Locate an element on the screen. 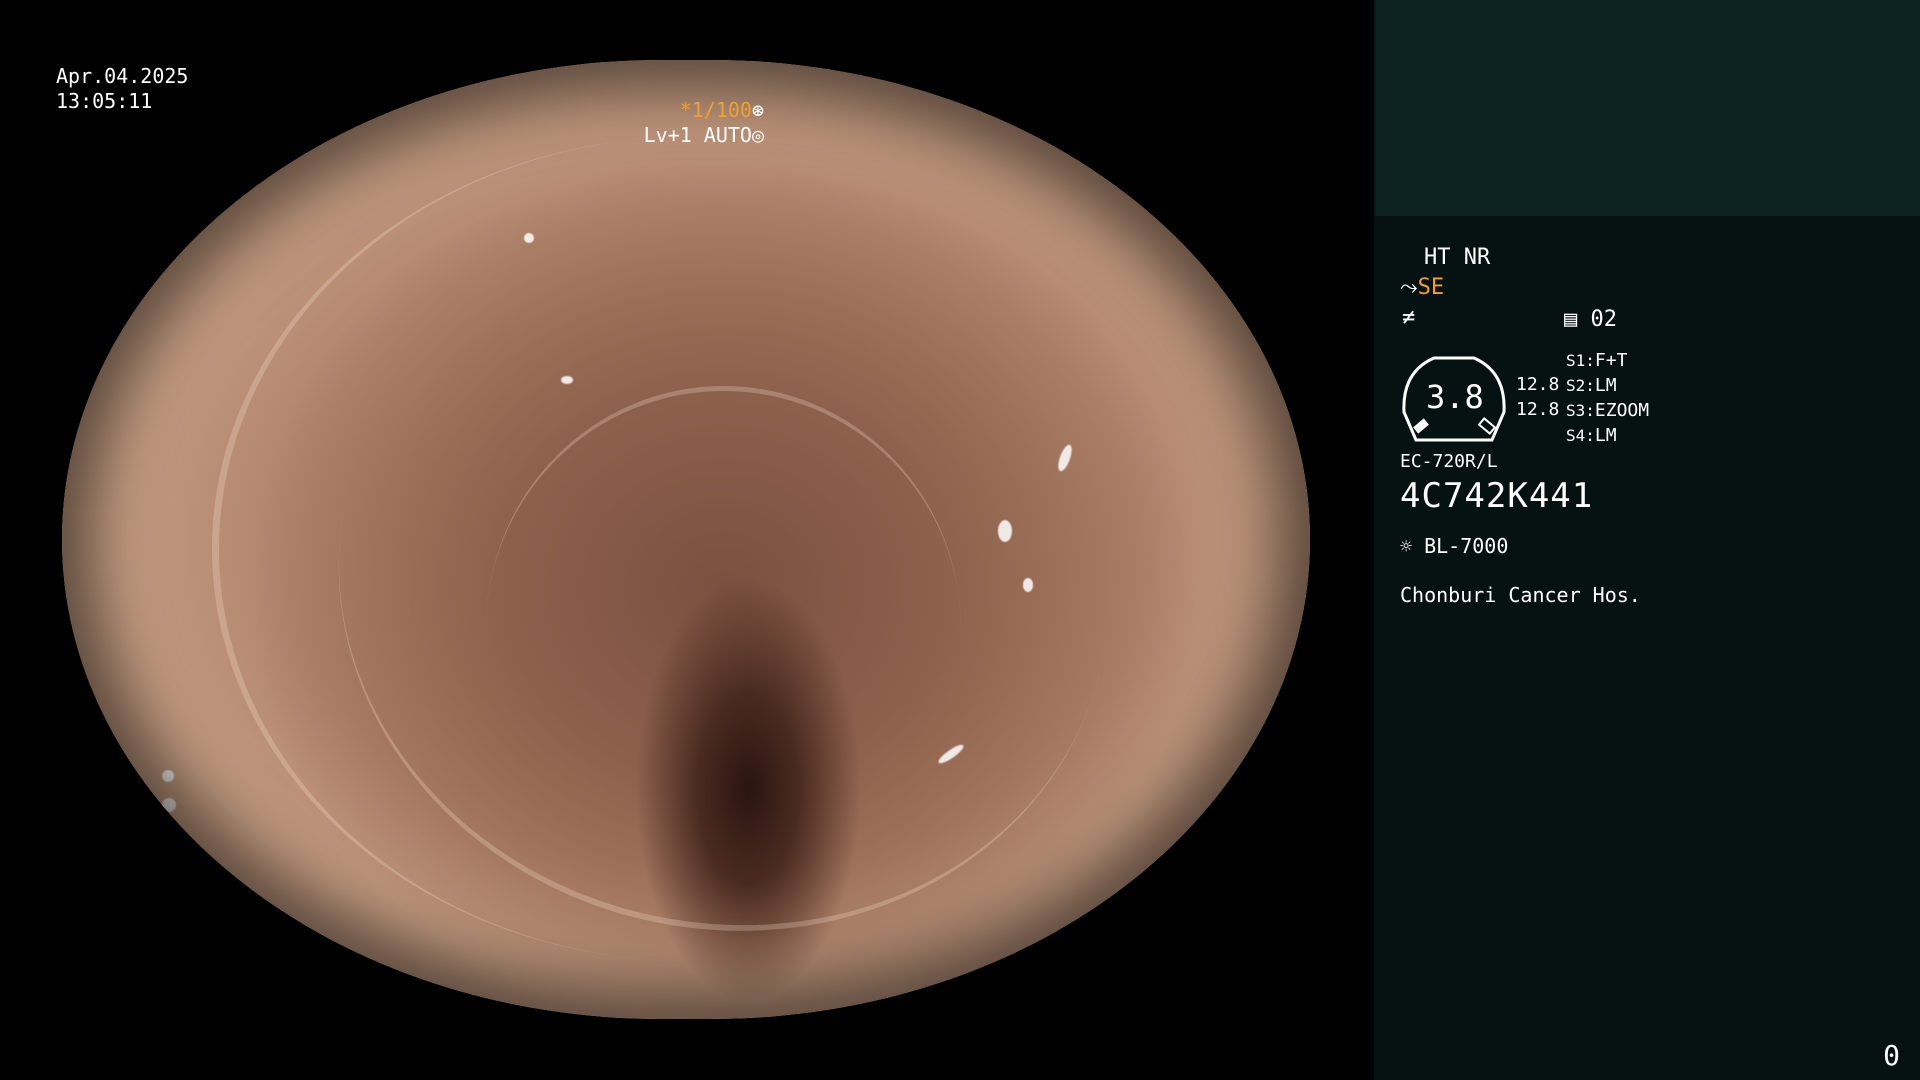  se-mode: ⤳SE is located at coordinates (1422, 288).